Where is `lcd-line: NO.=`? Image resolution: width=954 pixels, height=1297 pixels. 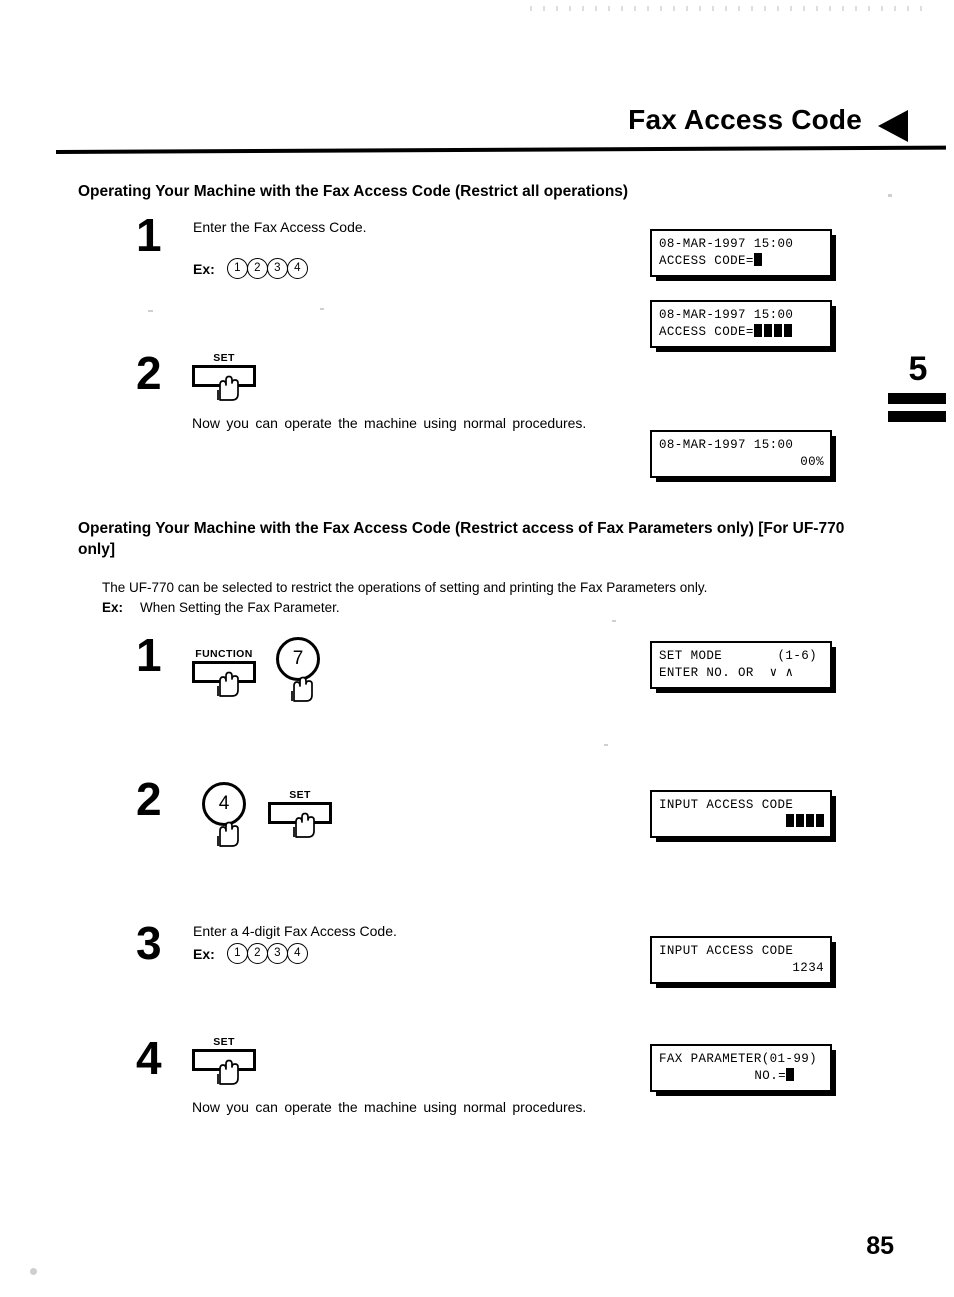
lcd-line: NO.= is located at coordinates (741, 1076).